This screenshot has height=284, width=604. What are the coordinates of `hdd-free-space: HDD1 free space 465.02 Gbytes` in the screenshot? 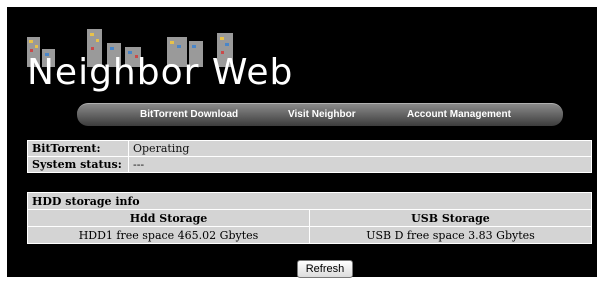 It's located at (168, 235).